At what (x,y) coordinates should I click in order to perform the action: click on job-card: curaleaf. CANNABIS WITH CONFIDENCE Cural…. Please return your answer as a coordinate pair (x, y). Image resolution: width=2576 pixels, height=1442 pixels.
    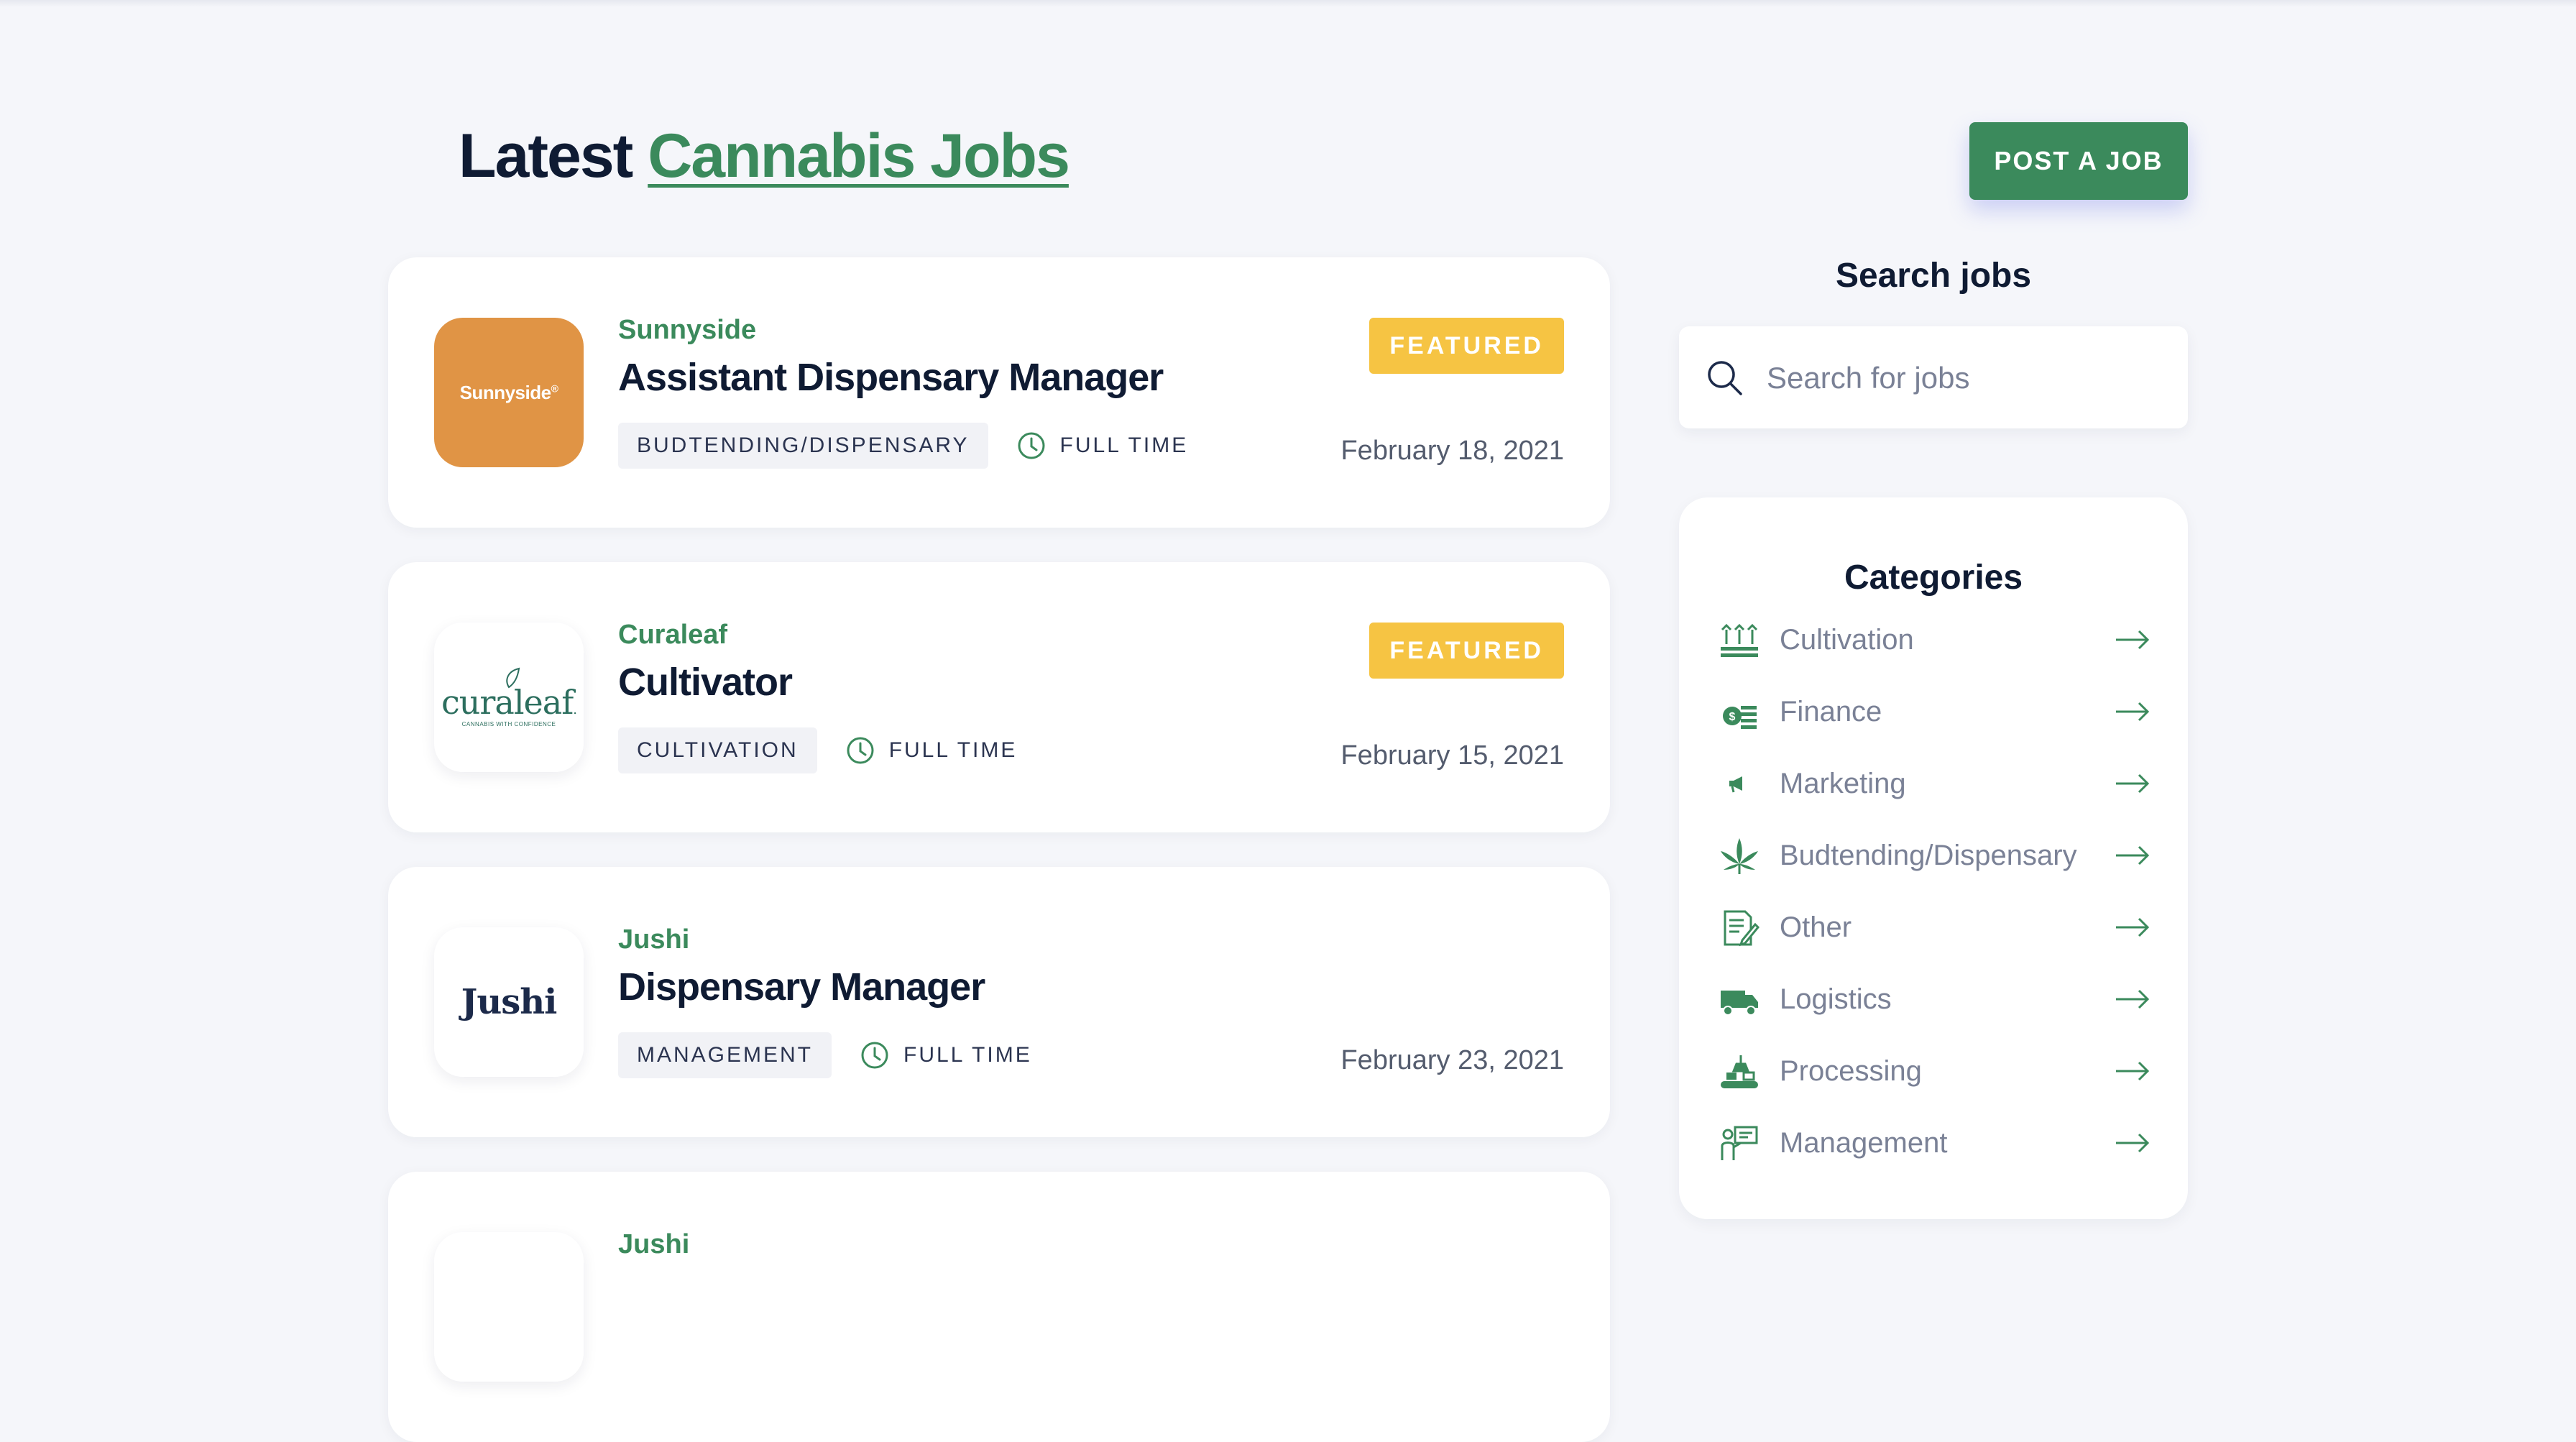
    Looking at the image, I should click on (999, 697).